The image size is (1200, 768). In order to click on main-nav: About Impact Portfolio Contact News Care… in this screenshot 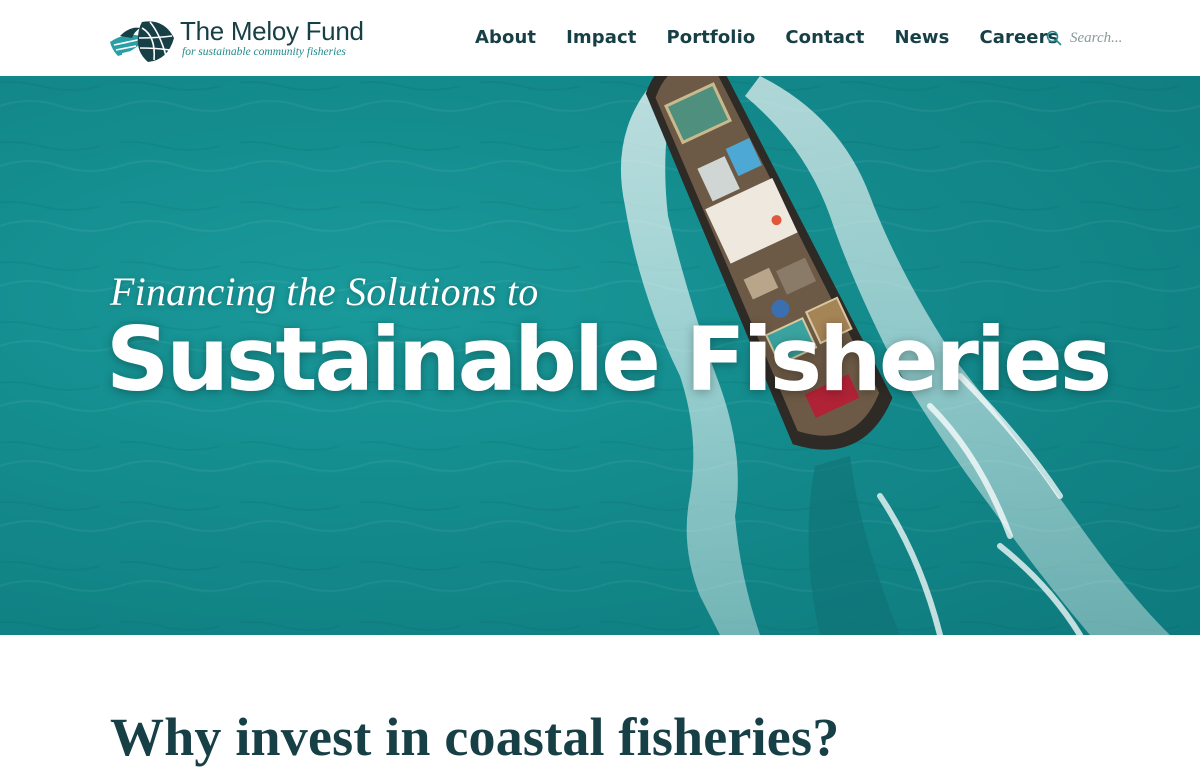, I will do `click(766, 37)`.